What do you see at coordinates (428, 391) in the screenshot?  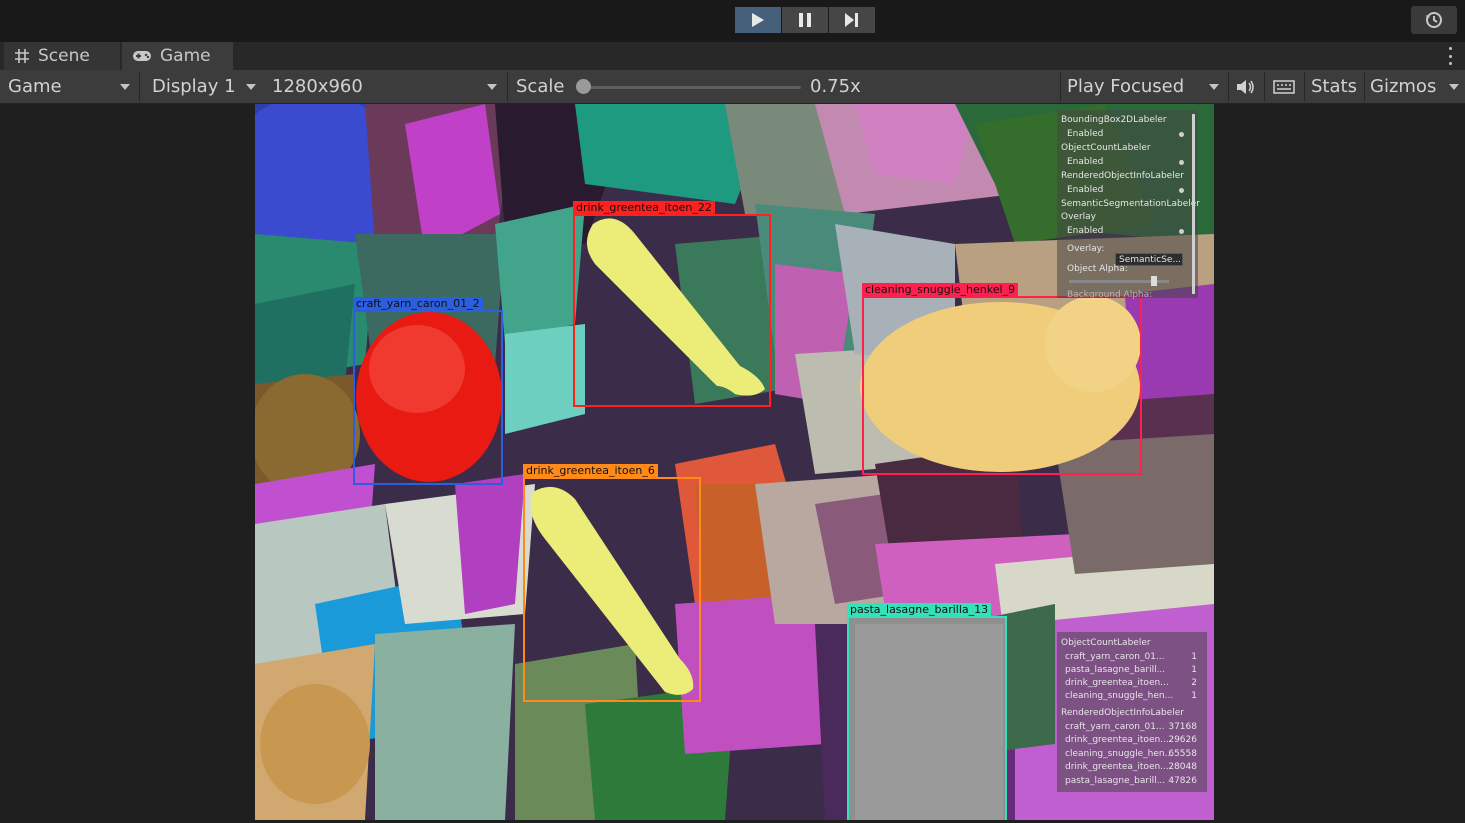 I see `bounding-box: craft_yarn_caron_01_2` at bounding box center [428, 391].